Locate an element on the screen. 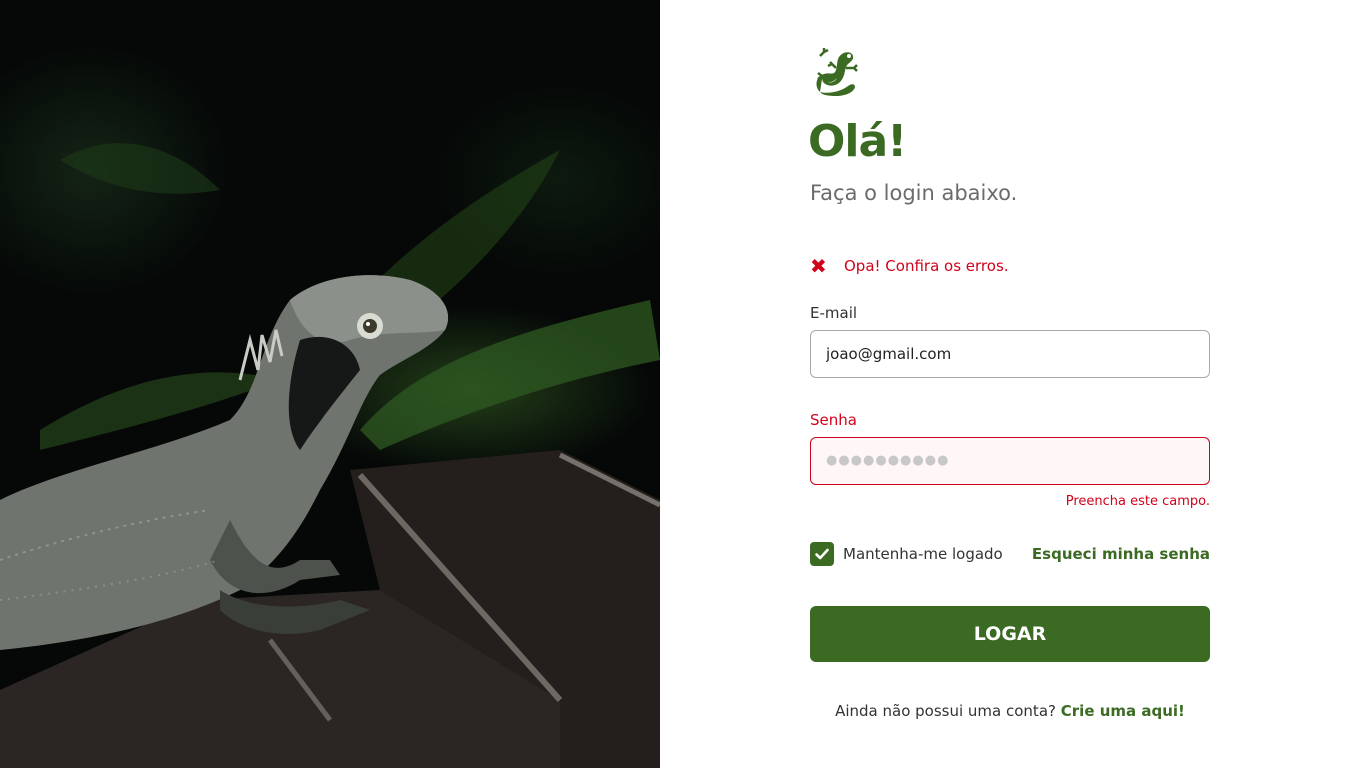 This screenshot has width=1360, height=768. login-button: LOGAR is located at coordinates (1010, 634).